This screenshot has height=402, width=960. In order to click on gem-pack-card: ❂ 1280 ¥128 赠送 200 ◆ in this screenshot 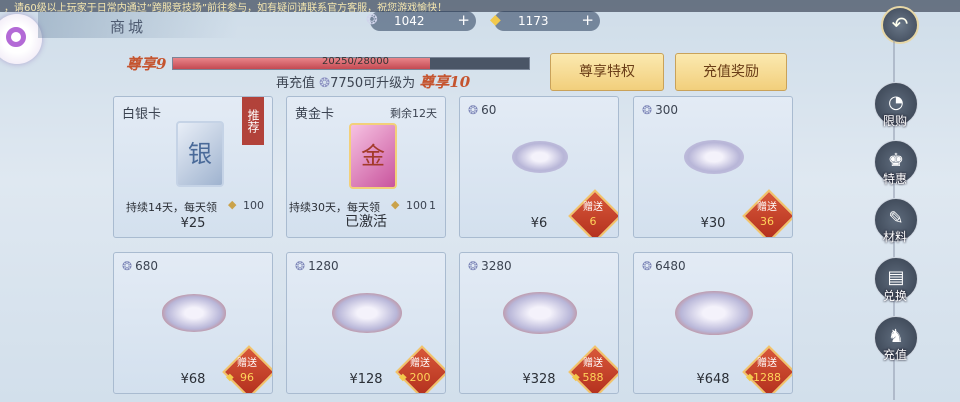, I will do `click(366, 323)`.